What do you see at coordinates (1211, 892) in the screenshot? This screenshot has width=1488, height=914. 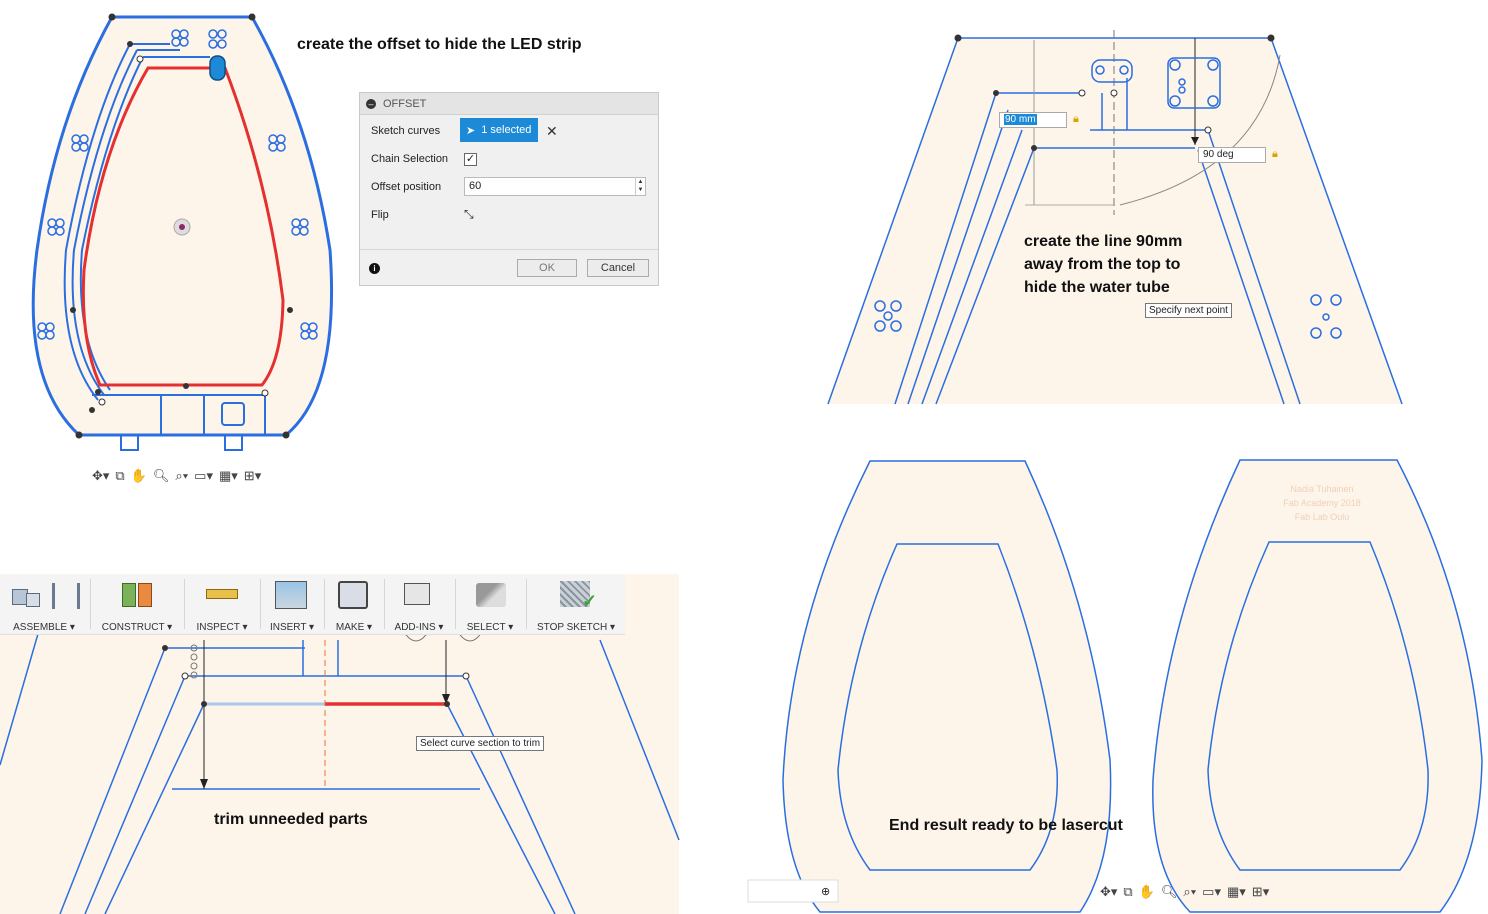 I see `display-settings-icon: ▭▾` at bounding box center [1211, 892].